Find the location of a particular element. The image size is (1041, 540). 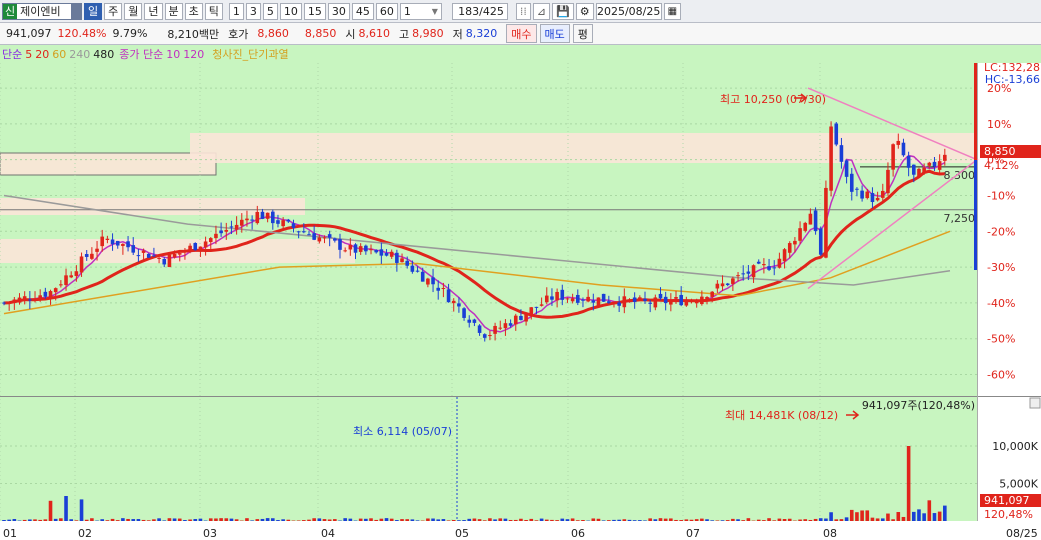

interval-45-button: 45 is located at coordinates (362, 11).